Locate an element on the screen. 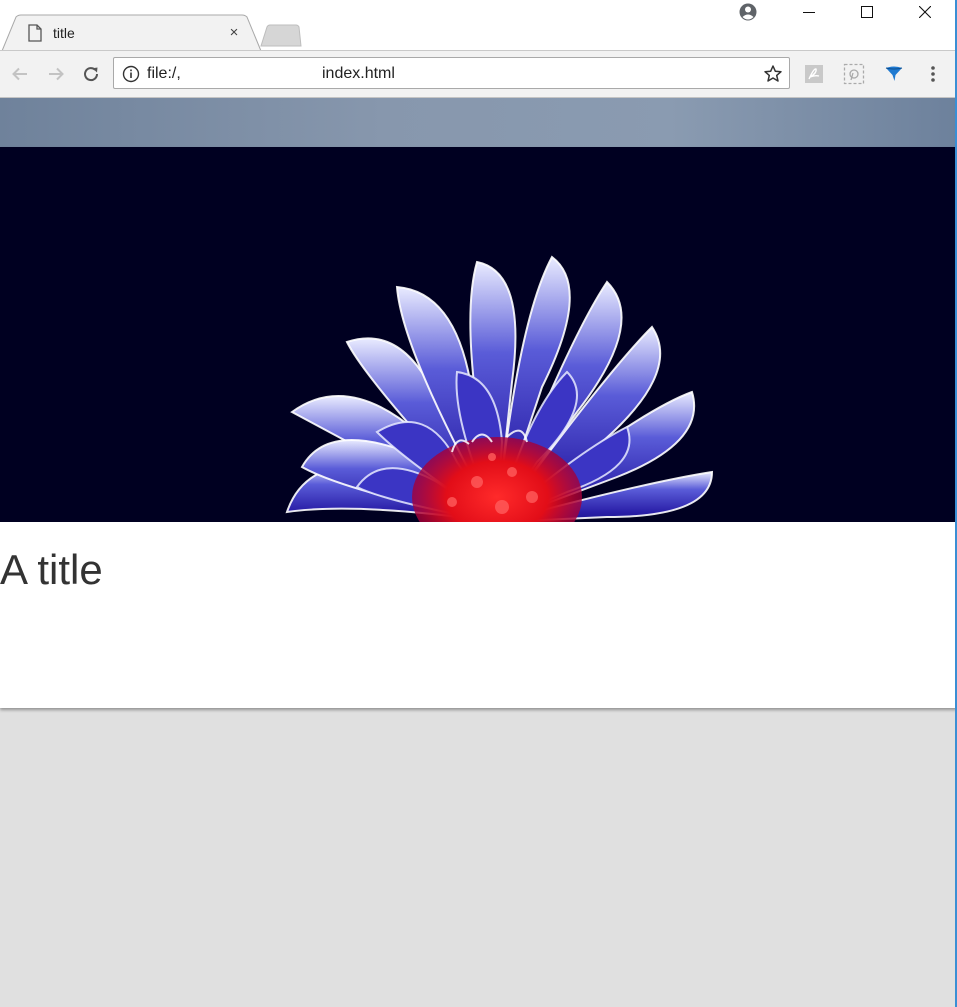 Image resolution: width=957 pixels, height=1007 pixels. minimize-icon is located at coordinates (809, 12).